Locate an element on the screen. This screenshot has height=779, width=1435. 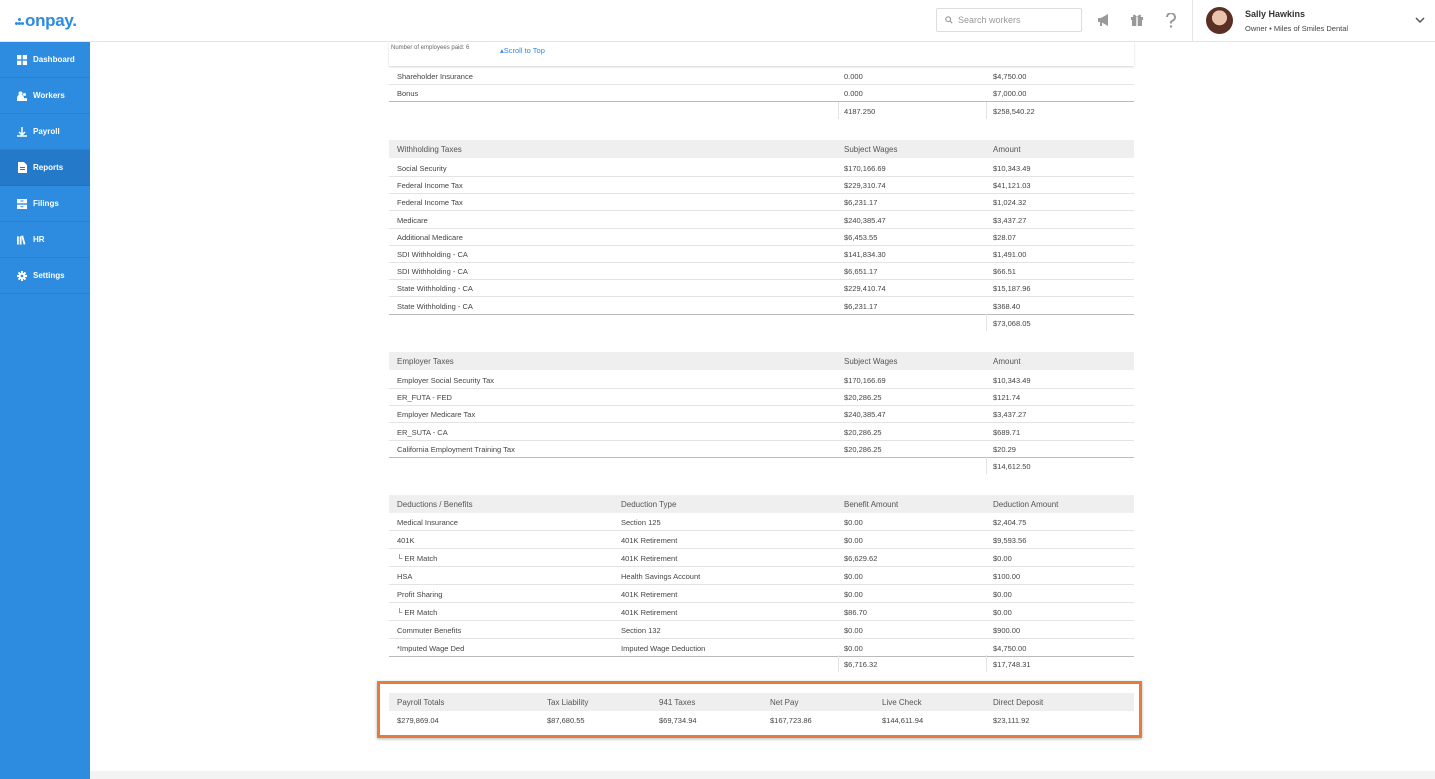
table-cell: $1,491.00 is located at coordinates (1010, 254).